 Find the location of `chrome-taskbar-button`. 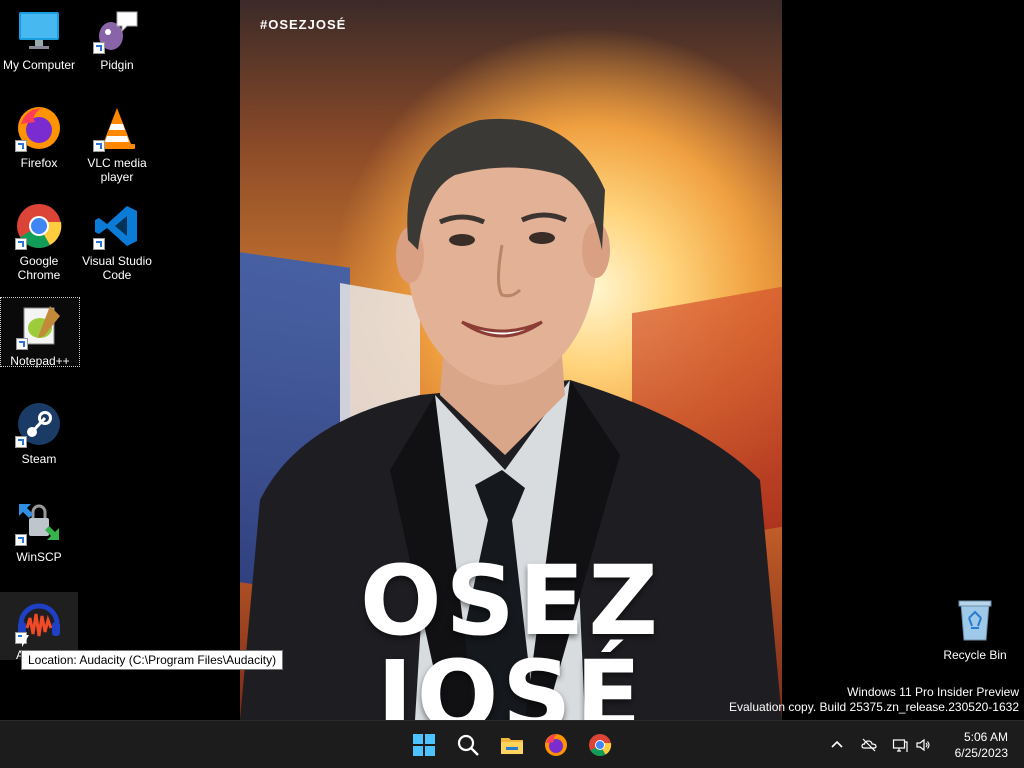

chrome-taskbar-button is located at coordinates (600, 745).